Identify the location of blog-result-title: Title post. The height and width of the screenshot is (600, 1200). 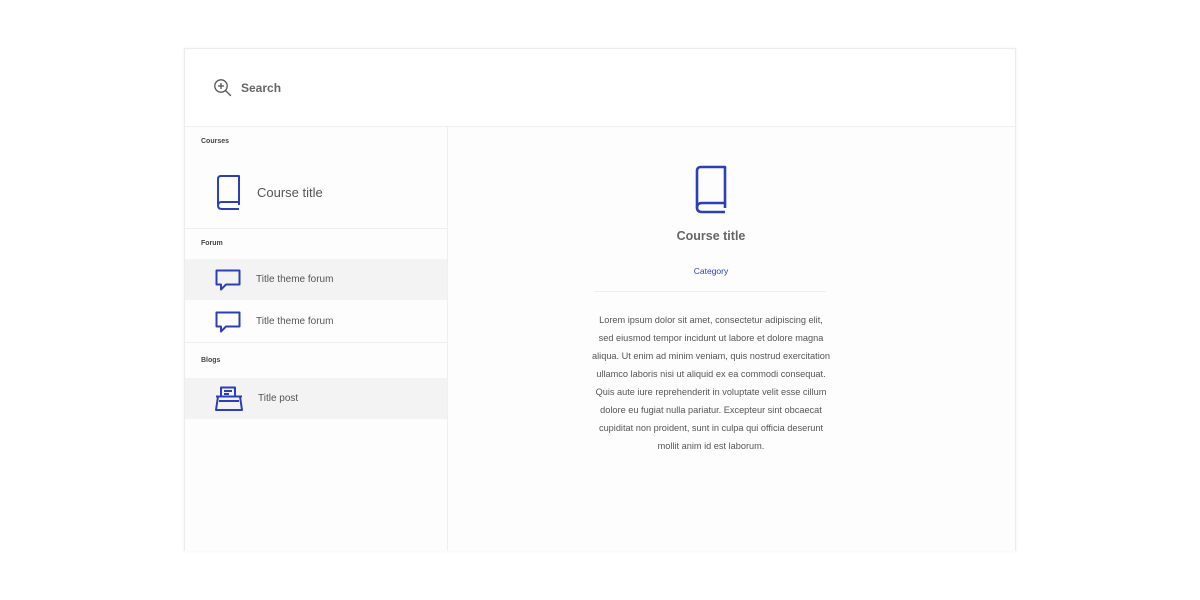
(278, 398).